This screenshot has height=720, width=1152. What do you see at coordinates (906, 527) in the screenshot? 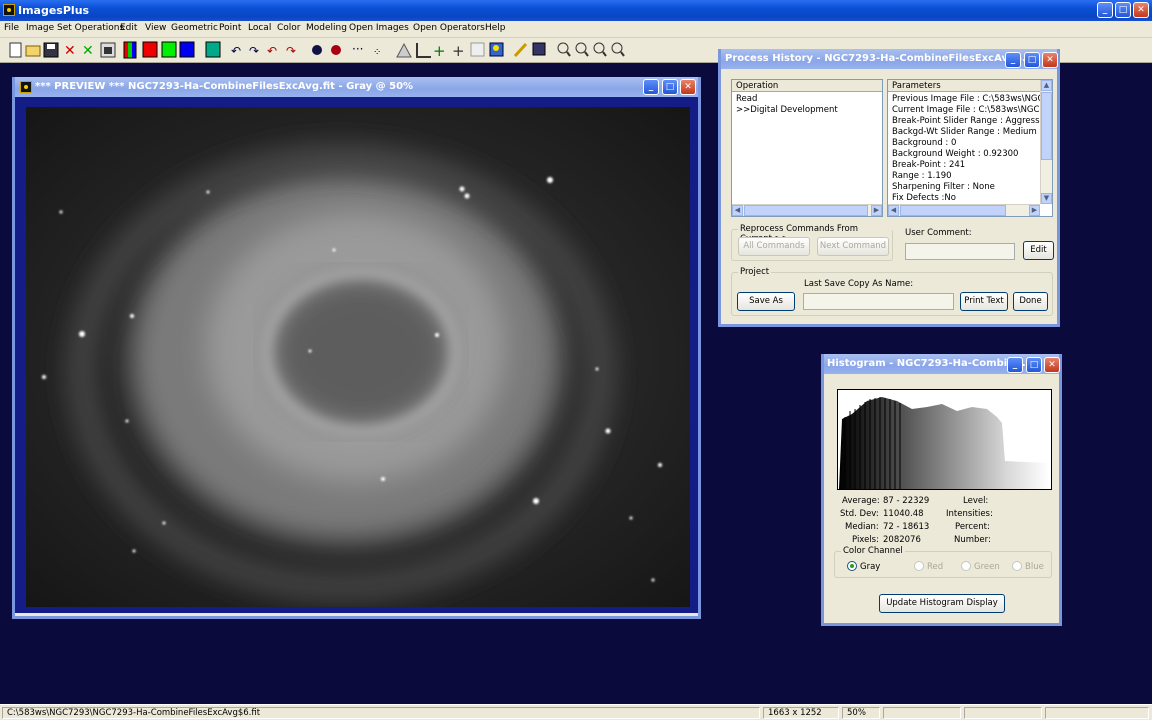
I see `median-value: 72 - 18613` at bounding box center [906, 527].